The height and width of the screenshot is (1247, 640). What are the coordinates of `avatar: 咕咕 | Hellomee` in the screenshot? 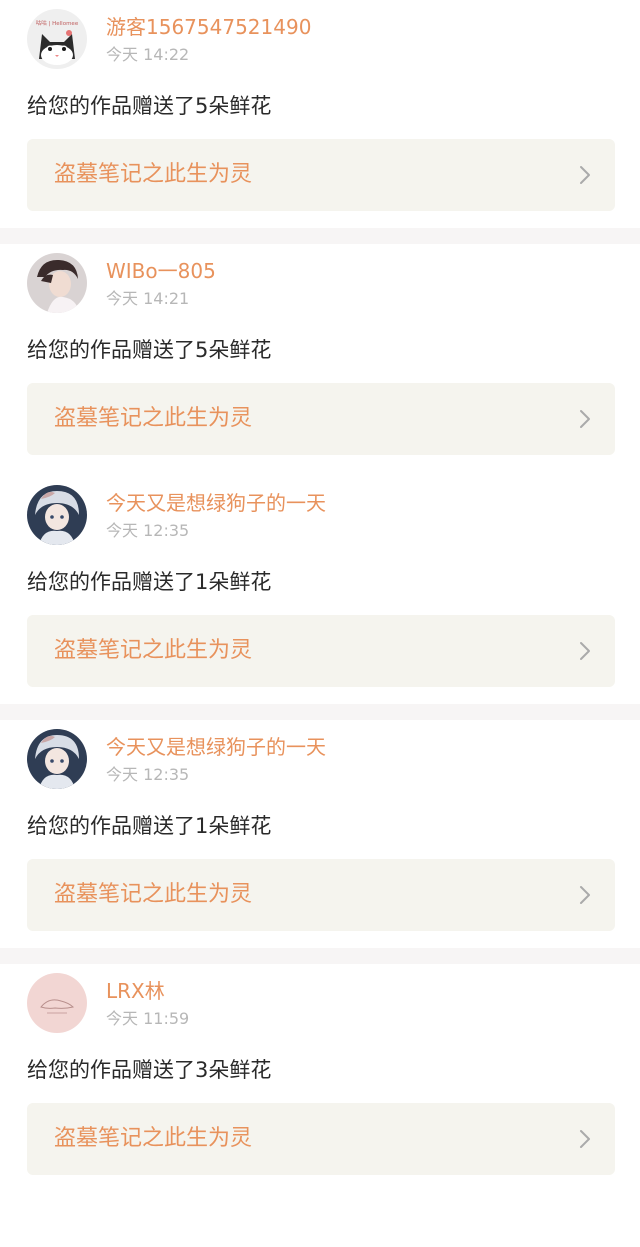 It's located at (57, 39).